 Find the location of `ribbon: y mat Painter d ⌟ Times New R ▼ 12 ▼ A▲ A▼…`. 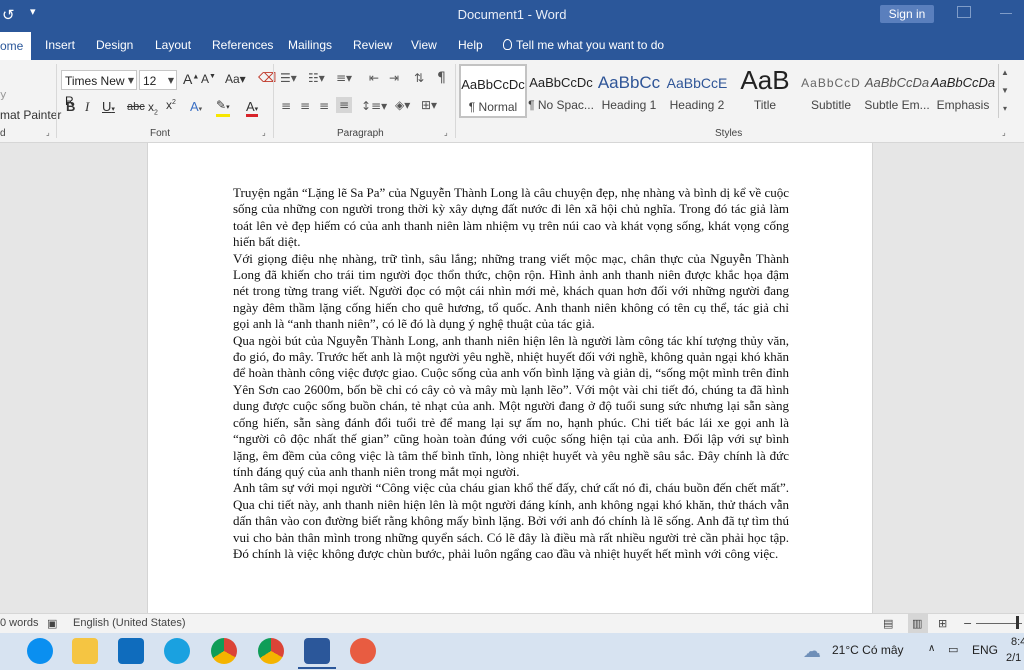

ribbon: y mat Painter d ⌟ Times New R ▼ 12 ▼ A▲ A▼… is located at coordinates (512, 101).